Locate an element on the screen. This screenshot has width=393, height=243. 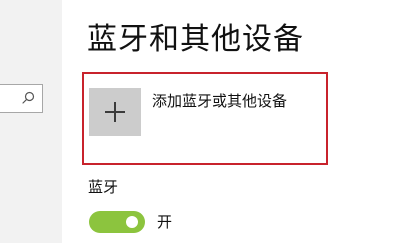
add-device-button is located at coordinates (115, 112).